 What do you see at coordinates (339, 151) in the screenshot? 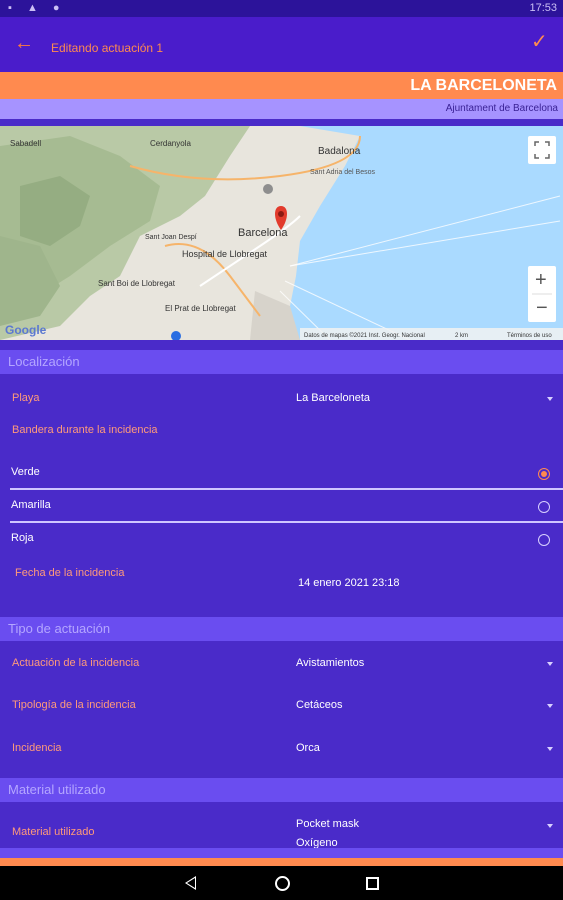
I see `map-label: Badalona` at bounding box center [339, 151].